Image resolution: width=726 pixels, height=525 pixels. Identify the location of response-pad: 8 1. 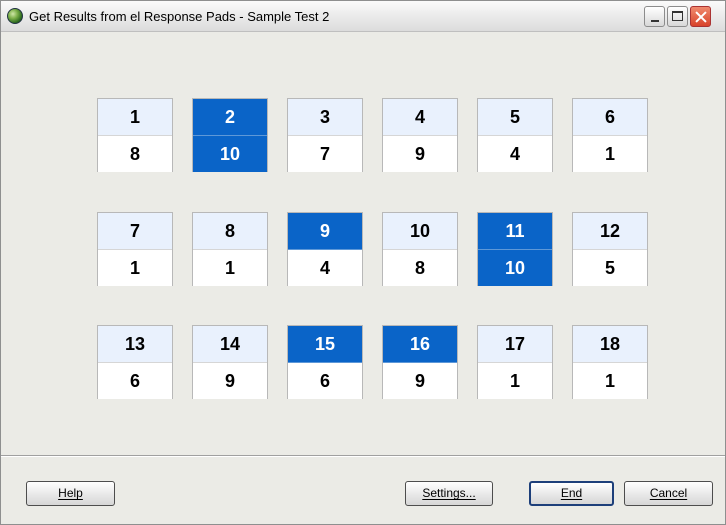
(230, 249).